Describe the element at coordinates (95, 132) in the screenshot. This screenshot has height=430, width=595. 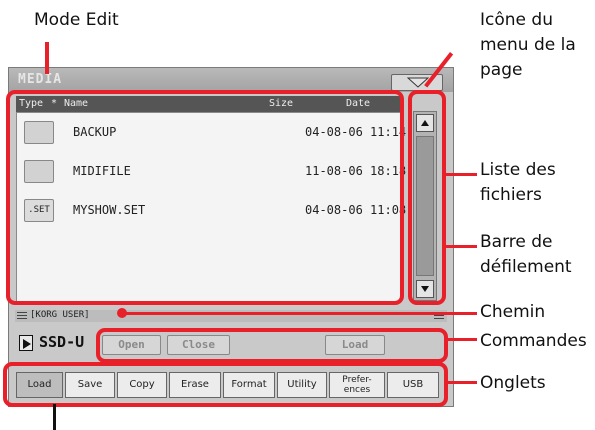
I see `file-name: BACKUP` at that location.